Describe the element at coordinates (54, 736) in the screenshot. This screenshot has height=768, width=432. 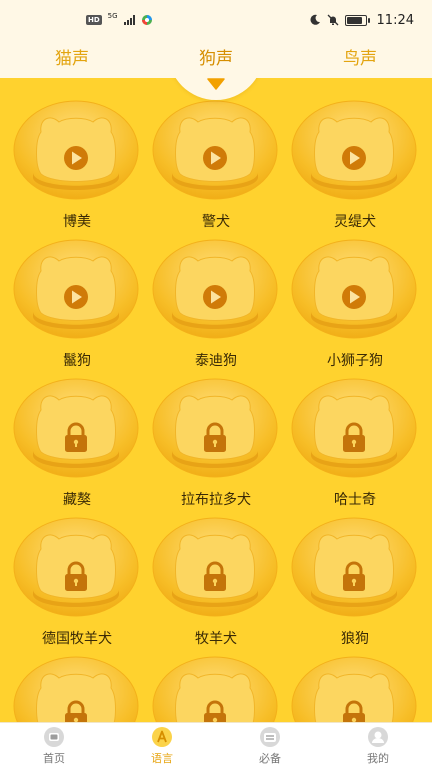
I see `home-icon` at that location.